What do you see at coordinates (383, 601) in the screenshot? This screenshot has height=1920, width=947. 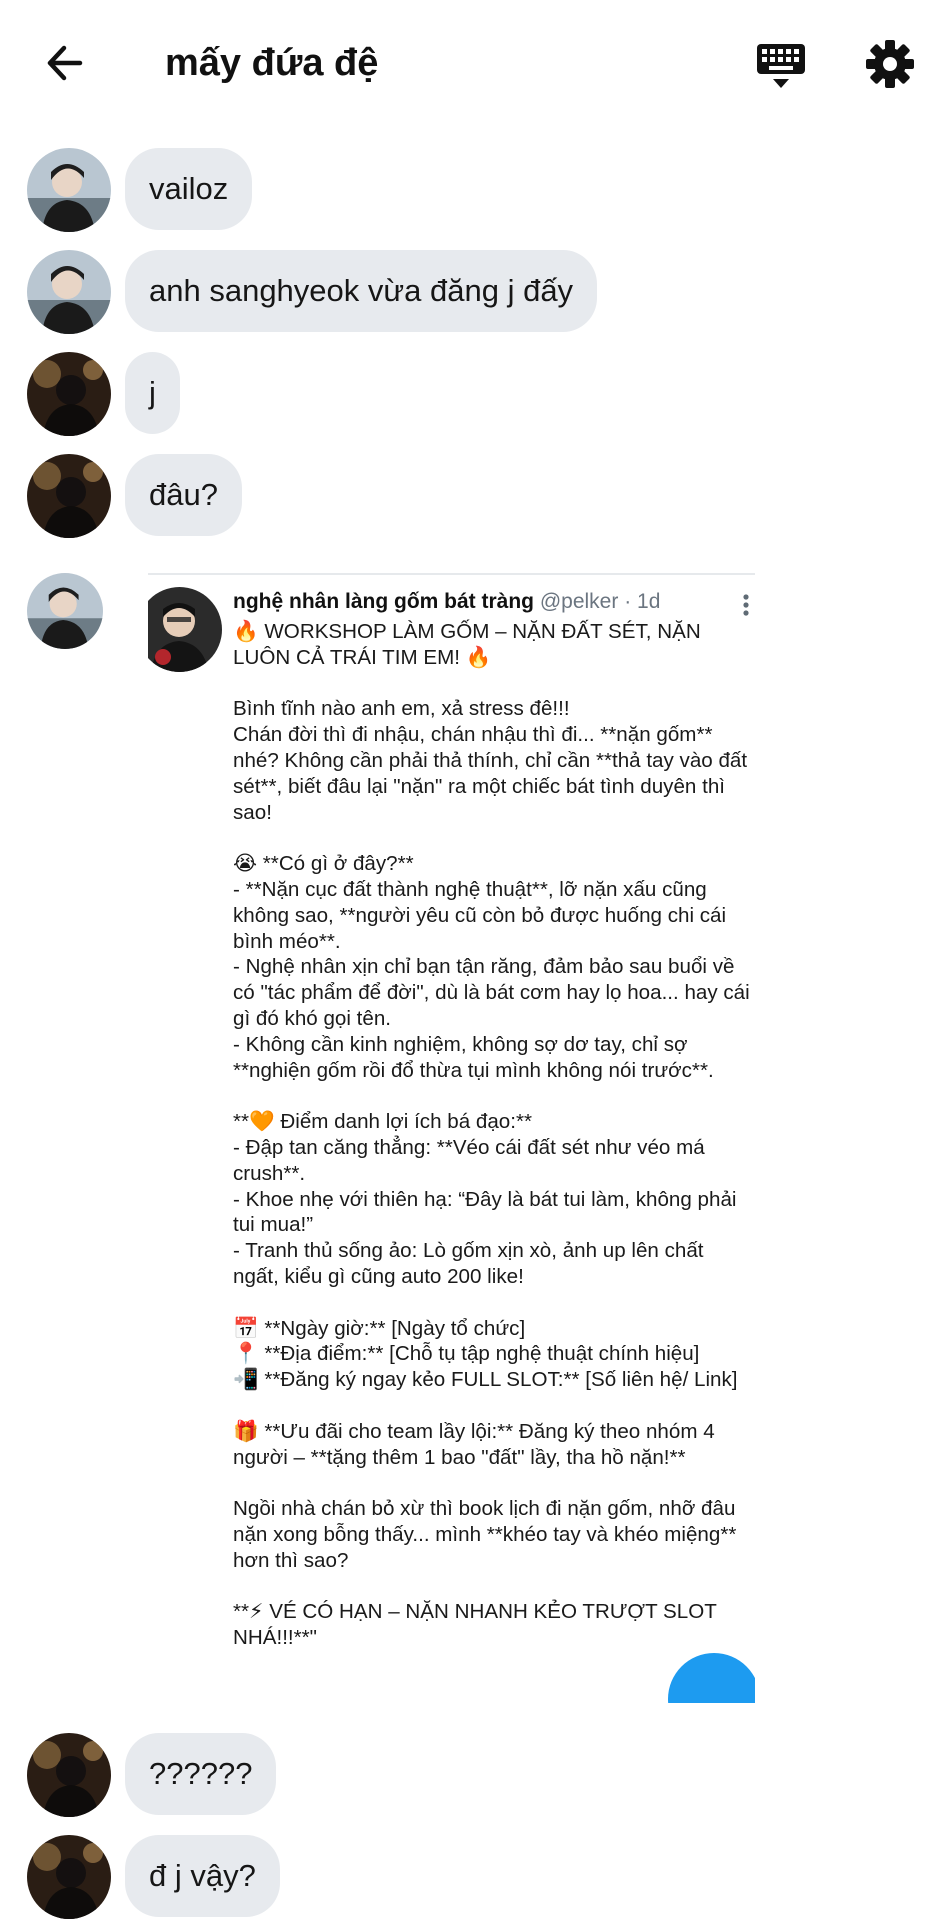 I see `tweet-author-name: nghệ nhân làng gốm bát tràng` at bounding box center [383, 601].